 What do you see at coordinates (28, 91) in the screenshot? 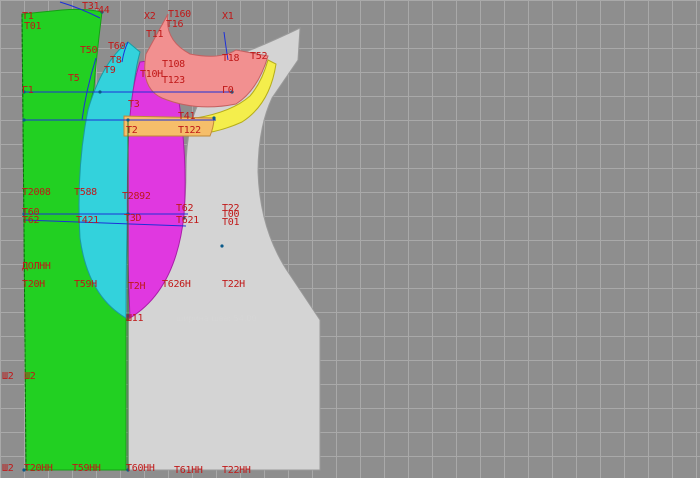
I see `point-label-g1: Г1` at bounding box center [28, 91].